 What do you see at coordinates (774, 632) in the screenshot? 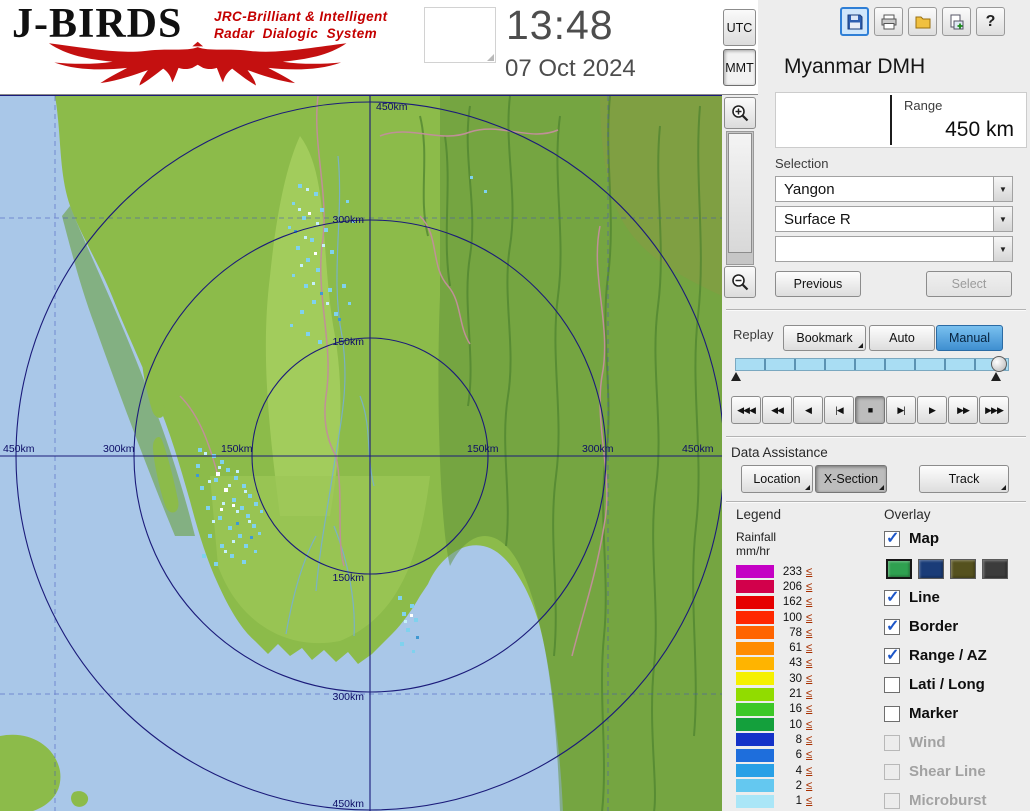
I see `legend-row: 78 ≤` at bounding box center [774, 632].